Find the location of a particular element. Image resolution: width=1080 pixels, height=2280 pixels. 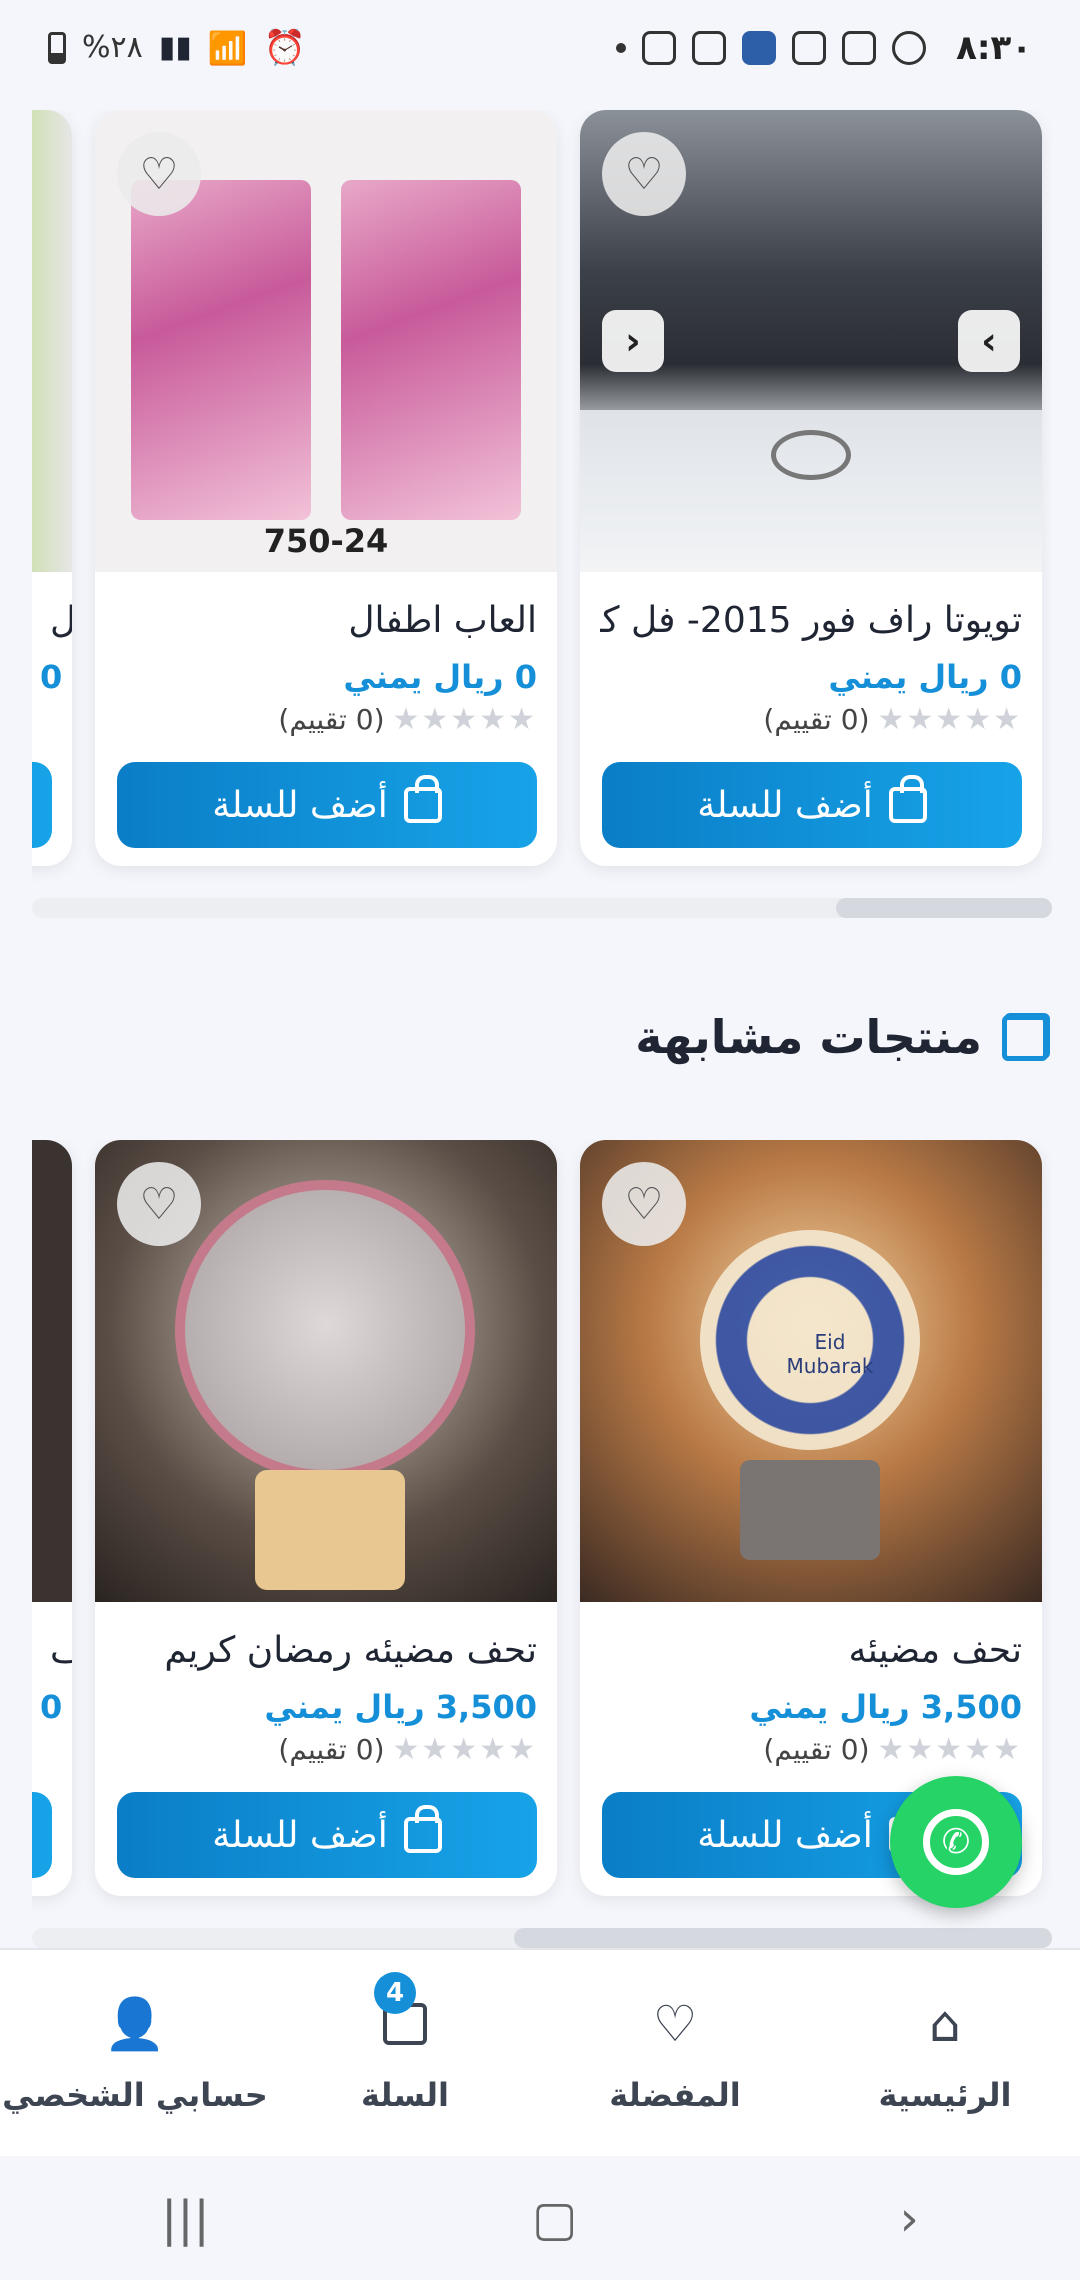

product-title: تحف مضيئه is located at coordinates (811, 1650).